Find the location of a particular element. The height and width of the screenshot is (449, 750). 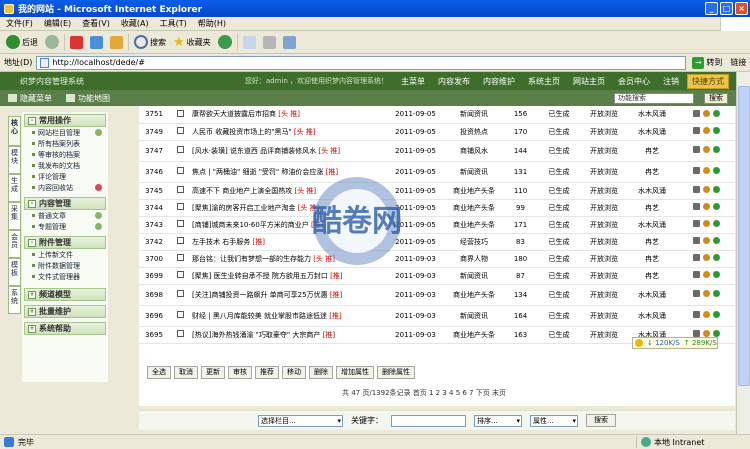

sidebar-item-my-docs: 我发布的文档 is located at coordinates (65, 165).